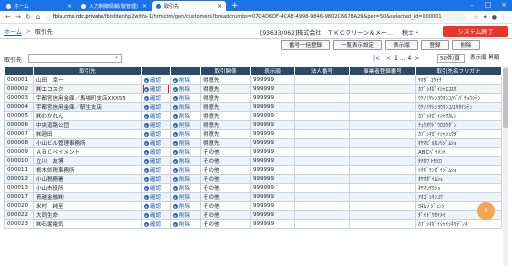 The image size is (512, 272). What do you see at coordinates (494, 17) in the screenshot?
I see `profile-icon: ●` at bounding box center [494, 17].